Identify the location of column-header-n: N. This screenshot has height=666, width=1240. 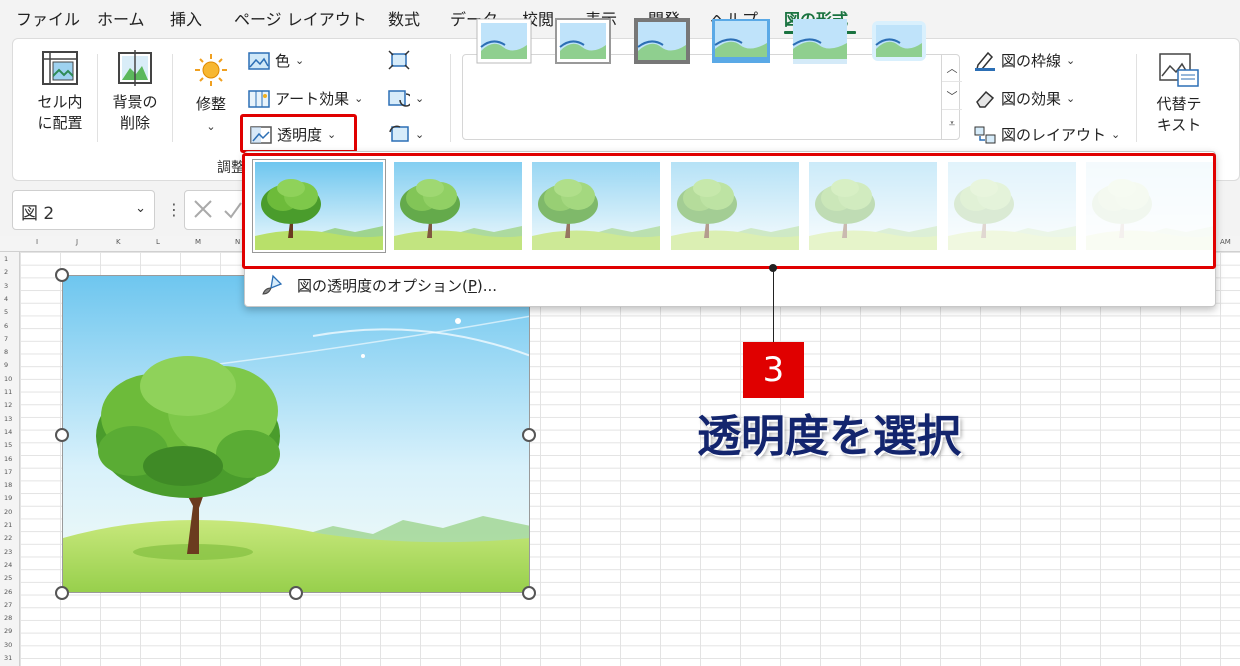
(237, 242).